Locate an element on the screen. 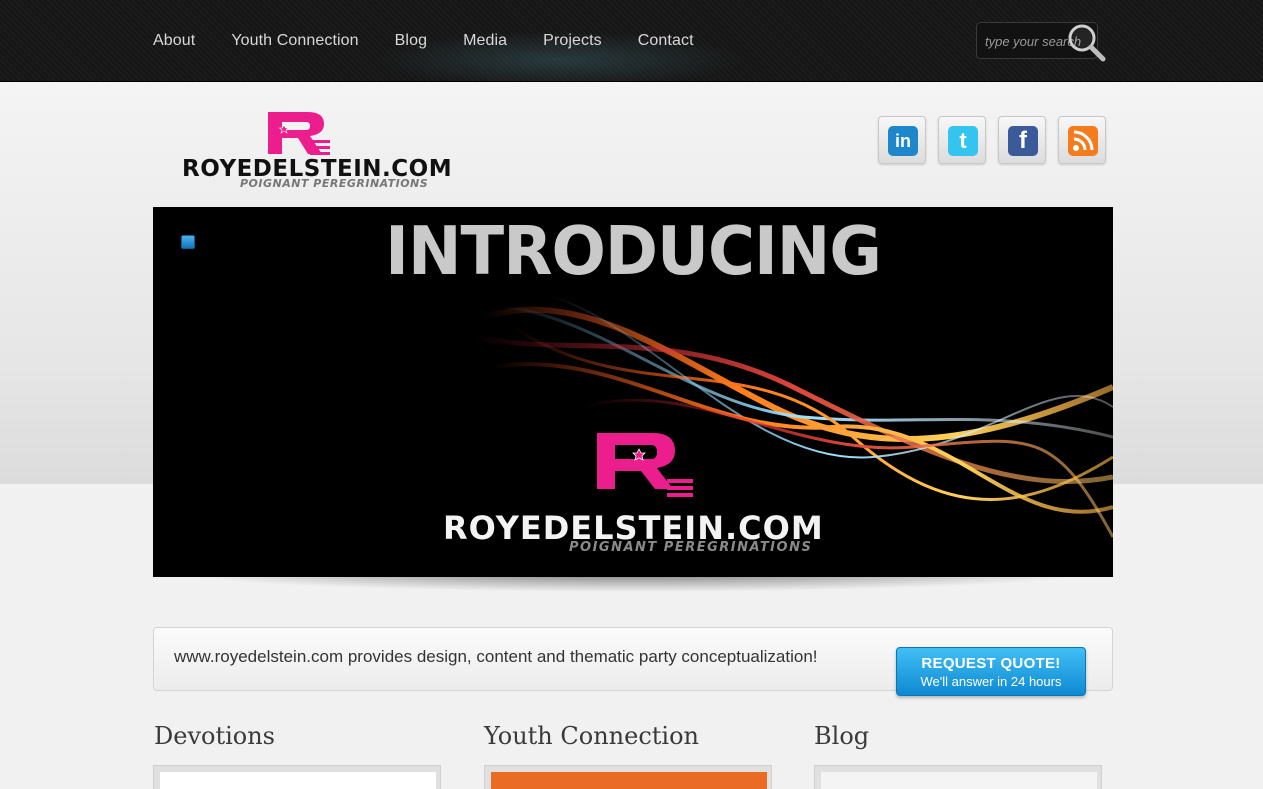 The height and width of the screenshot is (789, 1263). facebook-icon: f is located at coordinates (1023, 141).